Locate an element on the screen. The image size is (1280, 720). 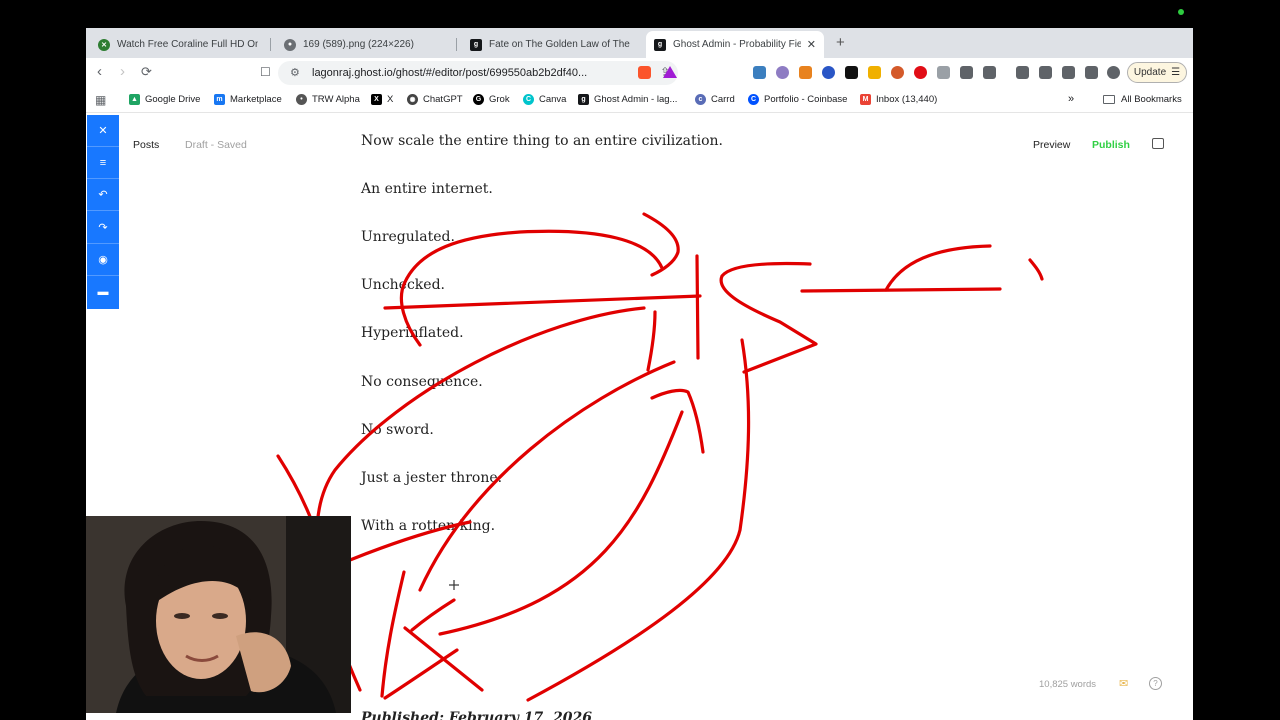
annotation-toolbar: ✕ ≡ ↶ ↷ ◉ ▬ is located at coordinates (103, 212).